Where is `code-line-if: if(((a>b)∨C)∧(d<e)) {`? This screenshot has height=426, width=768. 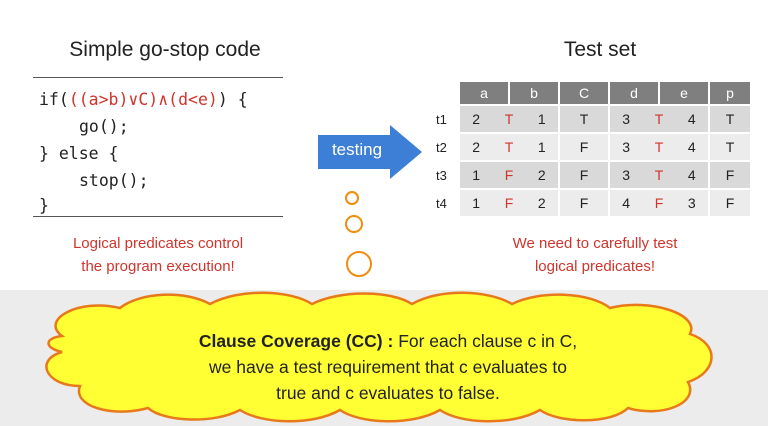
code-line-if: if(((a>b)∨C)∧(d<e)) { is located at coordinates (143, 99).